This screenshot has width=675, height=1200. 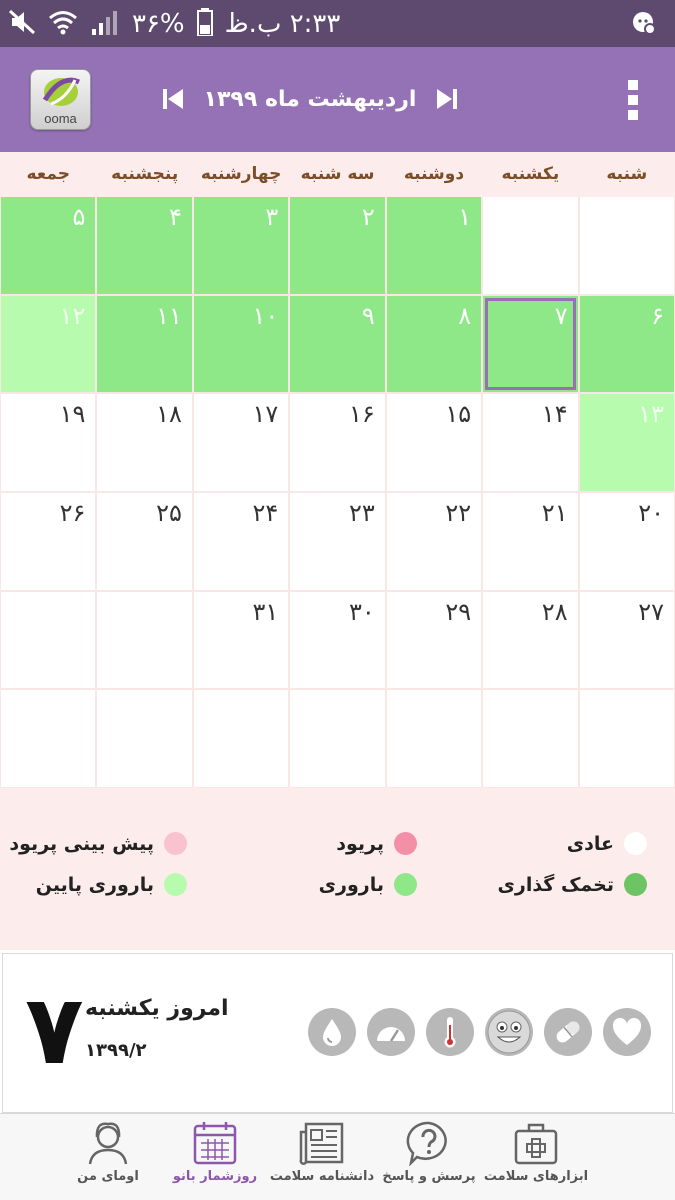 What do you see at coordinates (48, 344) in the screenshot?
I see `calendar-day: ۱۲` at bounding box center [48, 344].